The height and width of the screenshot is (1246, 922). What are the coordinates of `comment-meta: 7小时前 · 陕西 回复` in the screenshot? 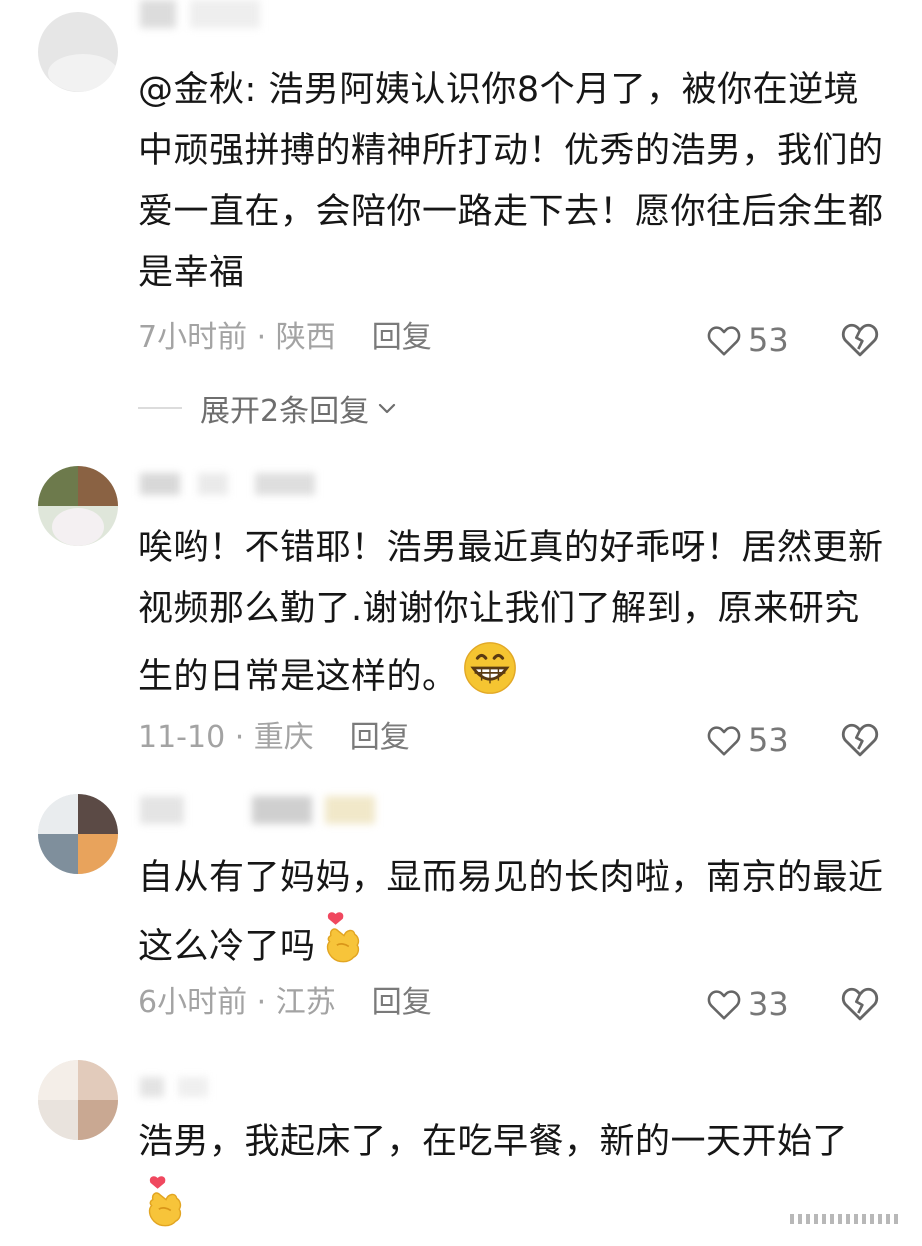 It's located at (285, 338).